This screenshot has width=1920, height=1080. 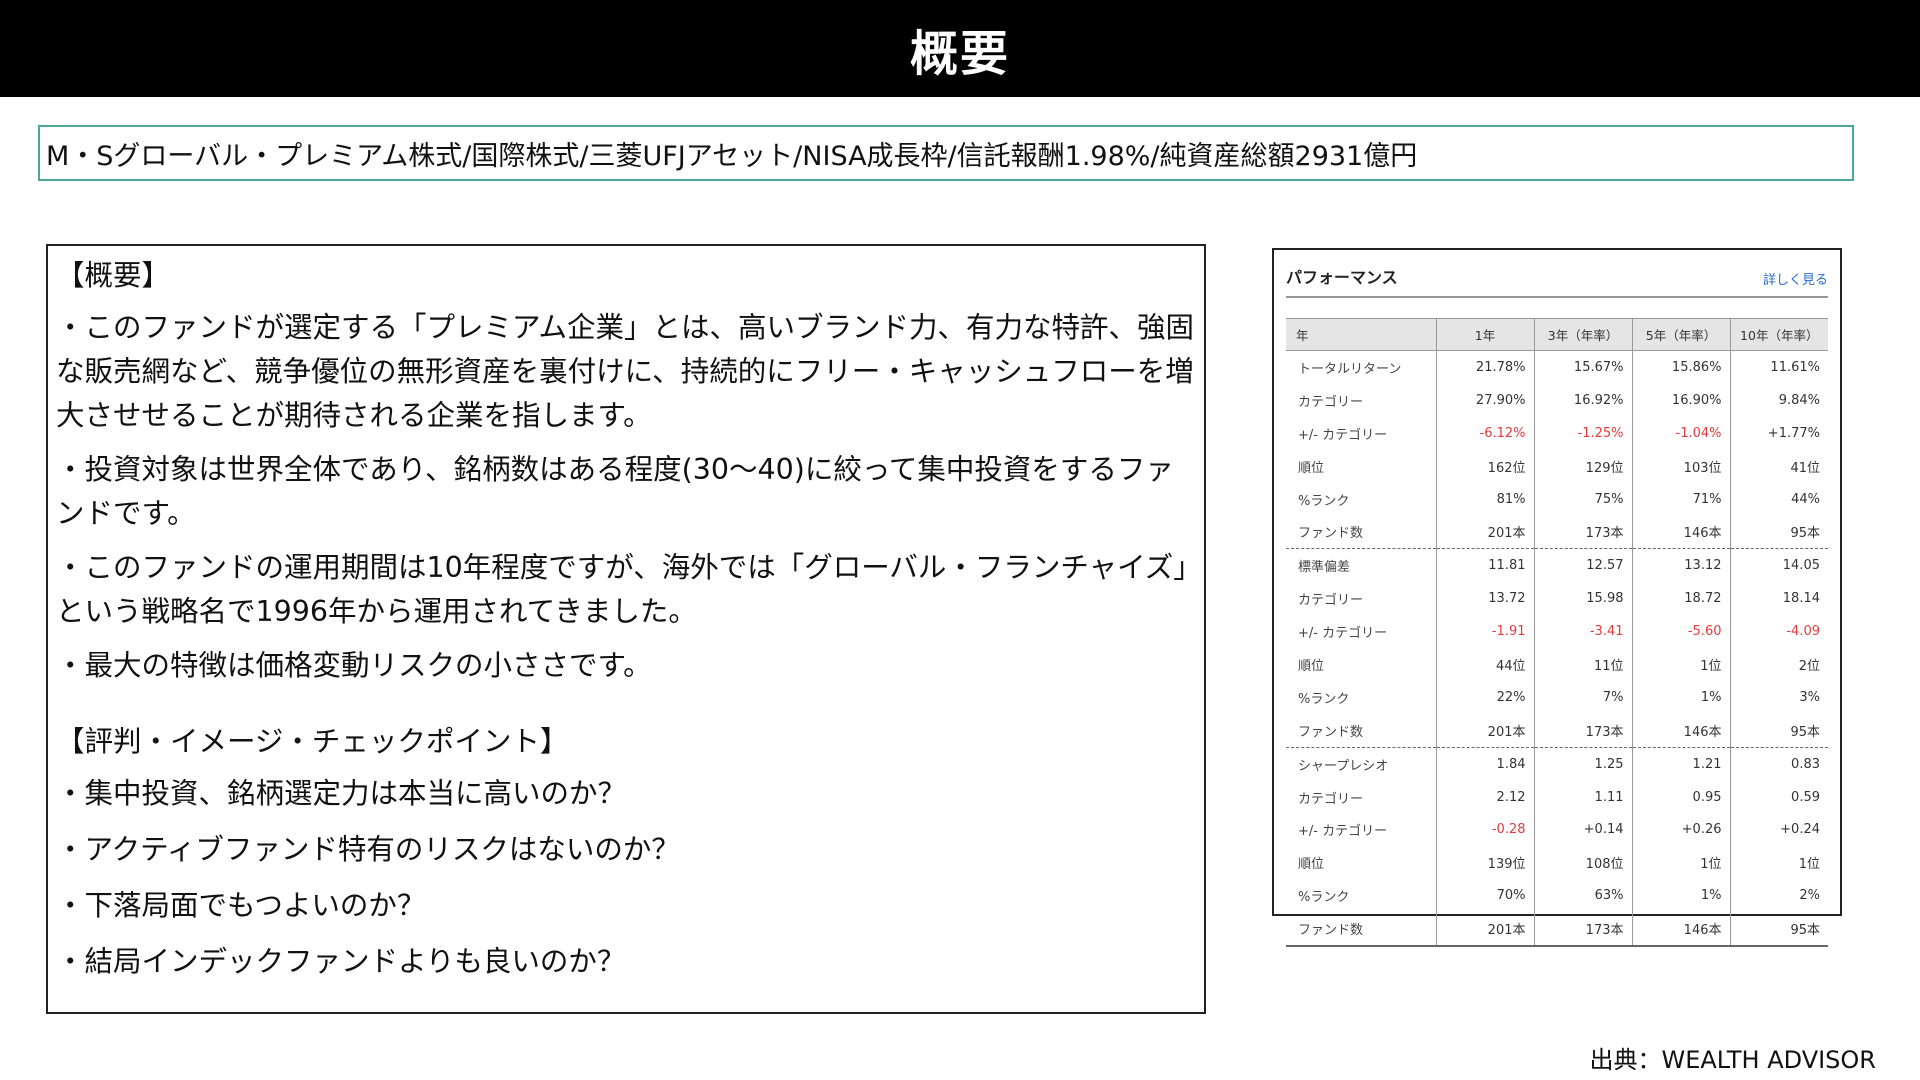 What do you see at coordinates (1778, 632) in the screenshot?
I see `table-cell: -4.09` at bounding box center [1778, 632].